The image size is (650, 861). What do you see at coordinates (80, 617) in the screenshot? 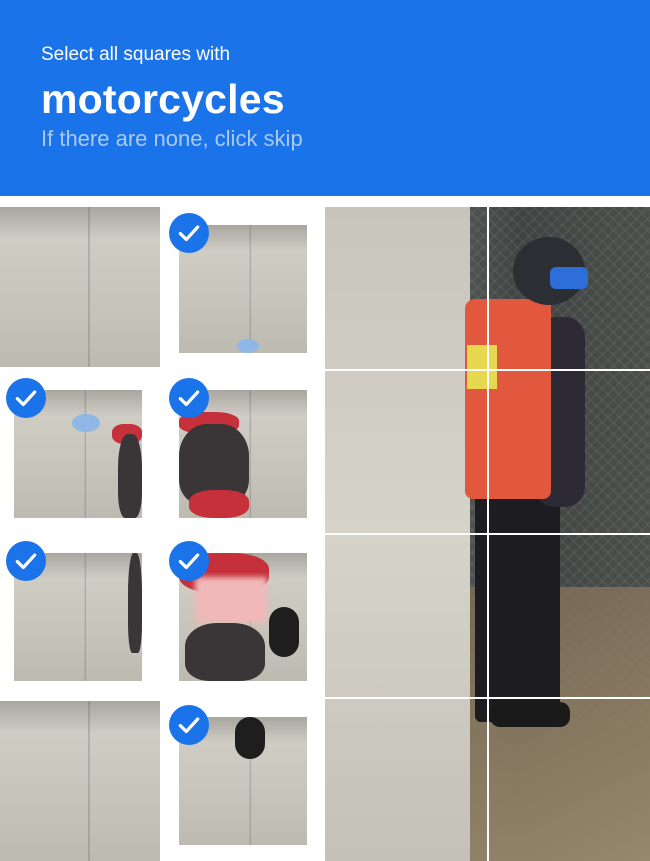
I see `image-tile-r3c1` at bounding box center [80, 617].